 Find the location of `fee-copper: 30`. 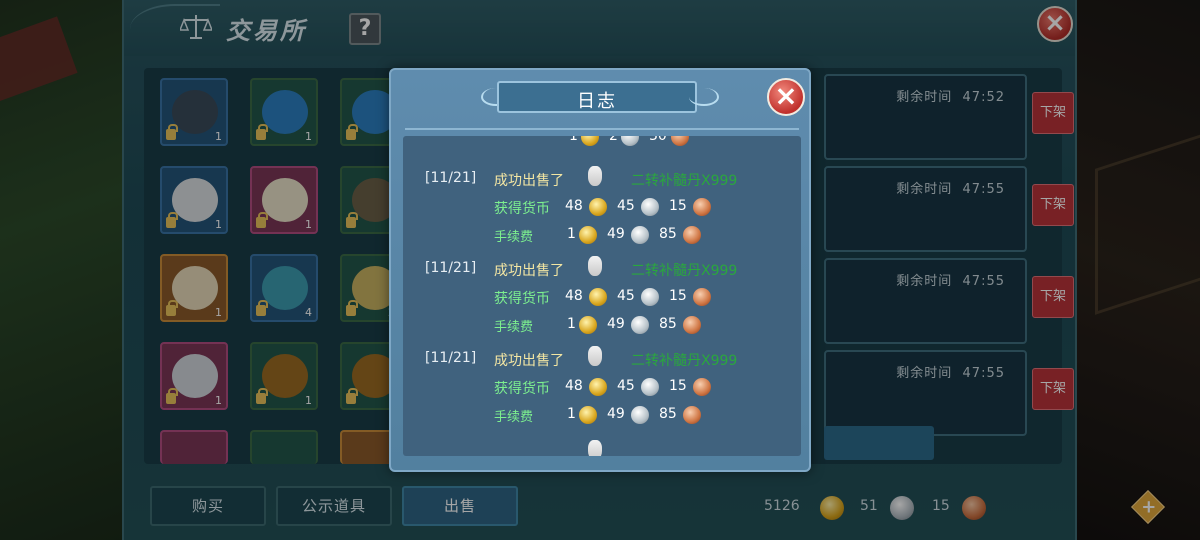

fee-copper: 30 is located at coordinates (658, 140).